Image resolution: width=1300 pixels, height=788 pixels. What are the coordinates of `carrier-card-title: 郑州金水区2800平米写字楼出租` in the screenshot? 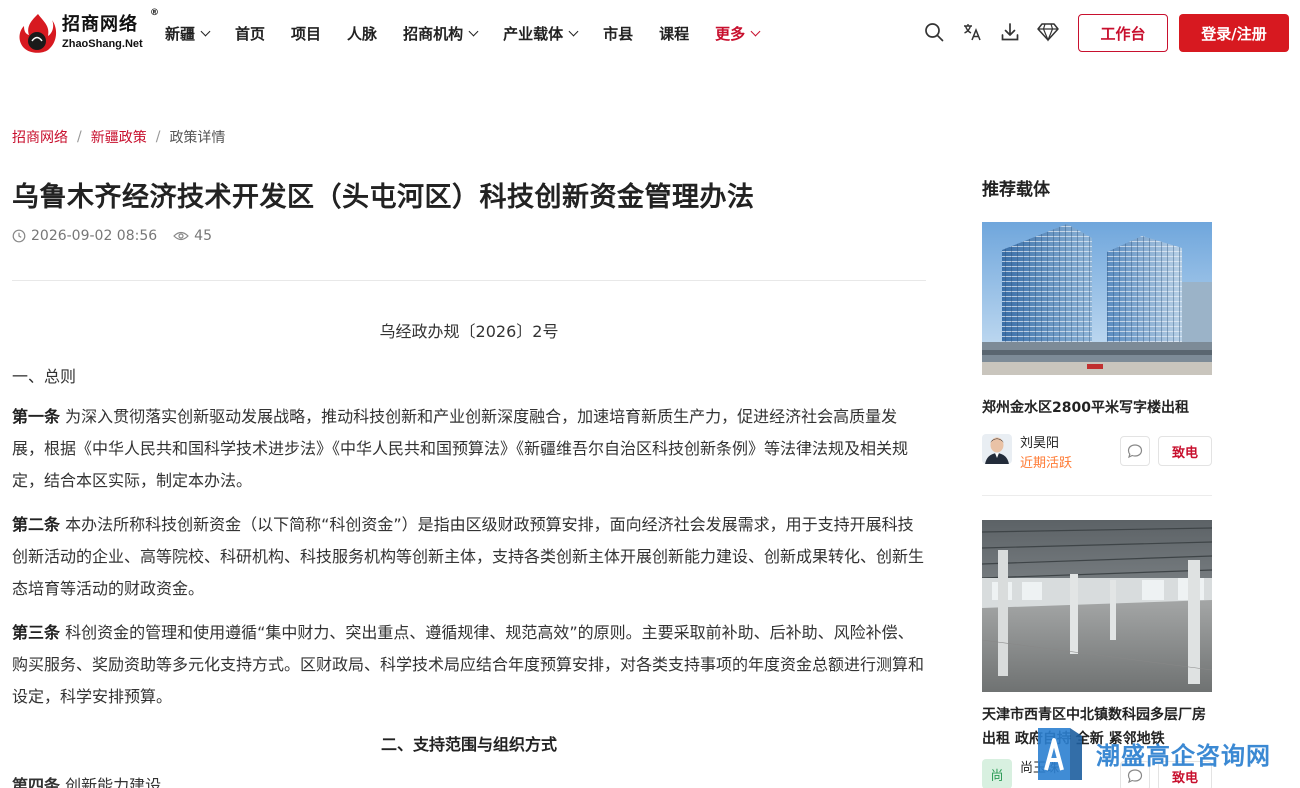 It's located at (1098, 408).